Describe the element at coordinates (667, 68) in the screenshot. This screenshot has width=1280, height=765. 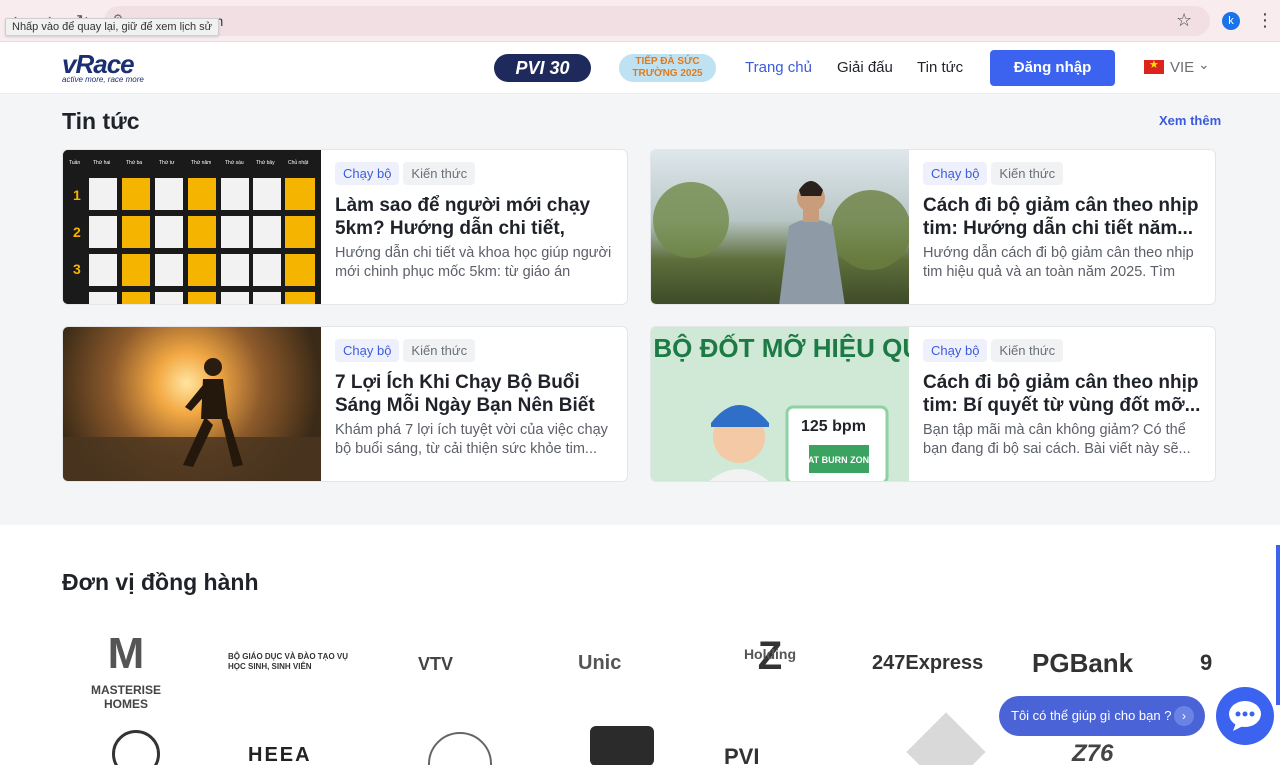
I see `event-badge-tiep-da: TIẾP ĐÀ SỨC TRƯỜNG 2025` at that location.